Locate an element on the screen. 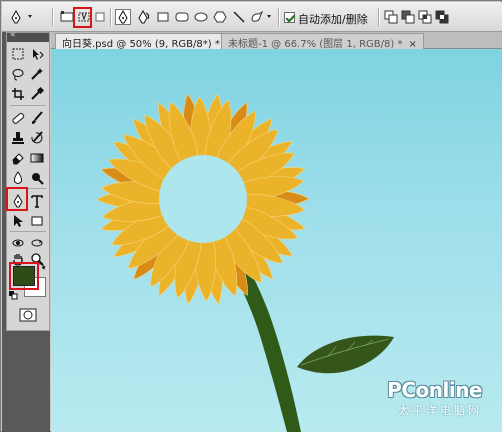 Image resolution: width=502 pixels, height=432 pixels. default-colors-button is located at coordinates (14, 296).